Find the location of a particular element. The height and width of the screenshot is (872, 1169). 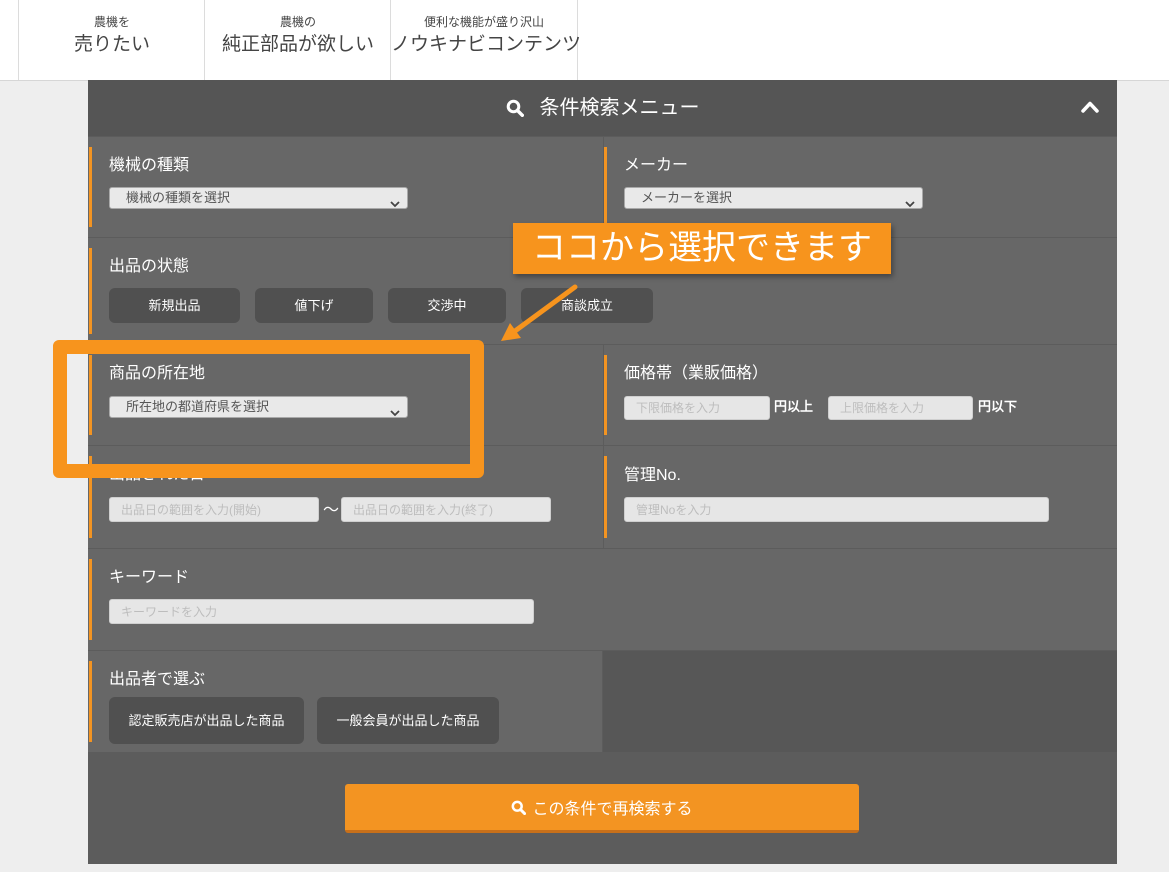

field-label: 出品された日 is located at coordinates (157, 474).